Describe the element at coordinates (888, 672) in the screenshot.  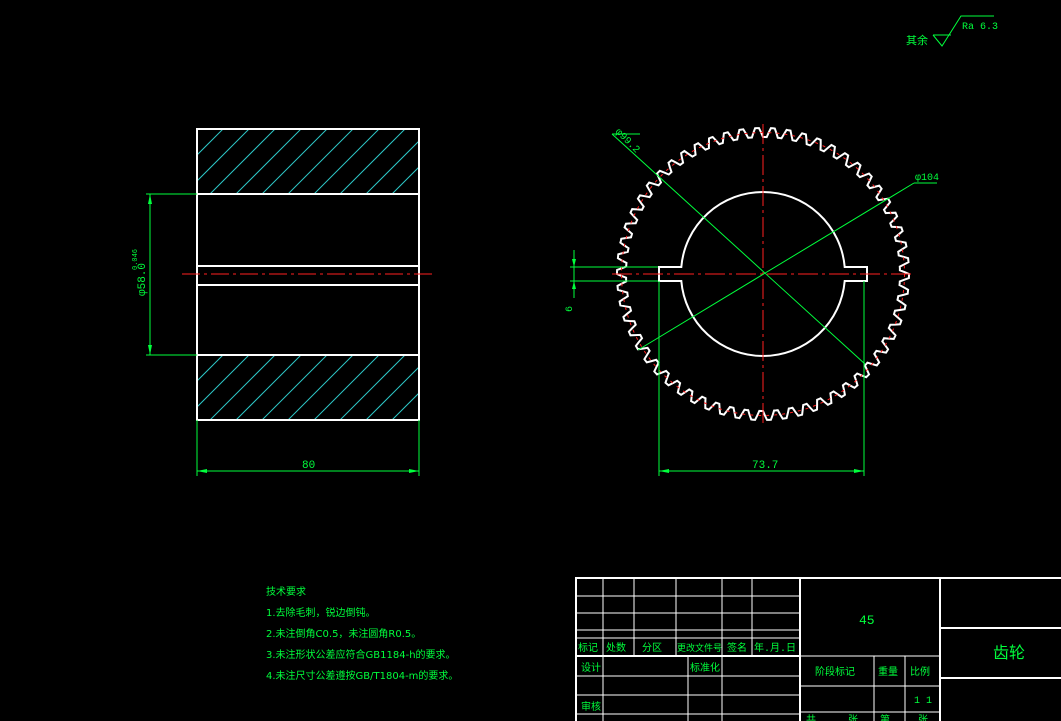
I see `weight-label: 重量` at that location.